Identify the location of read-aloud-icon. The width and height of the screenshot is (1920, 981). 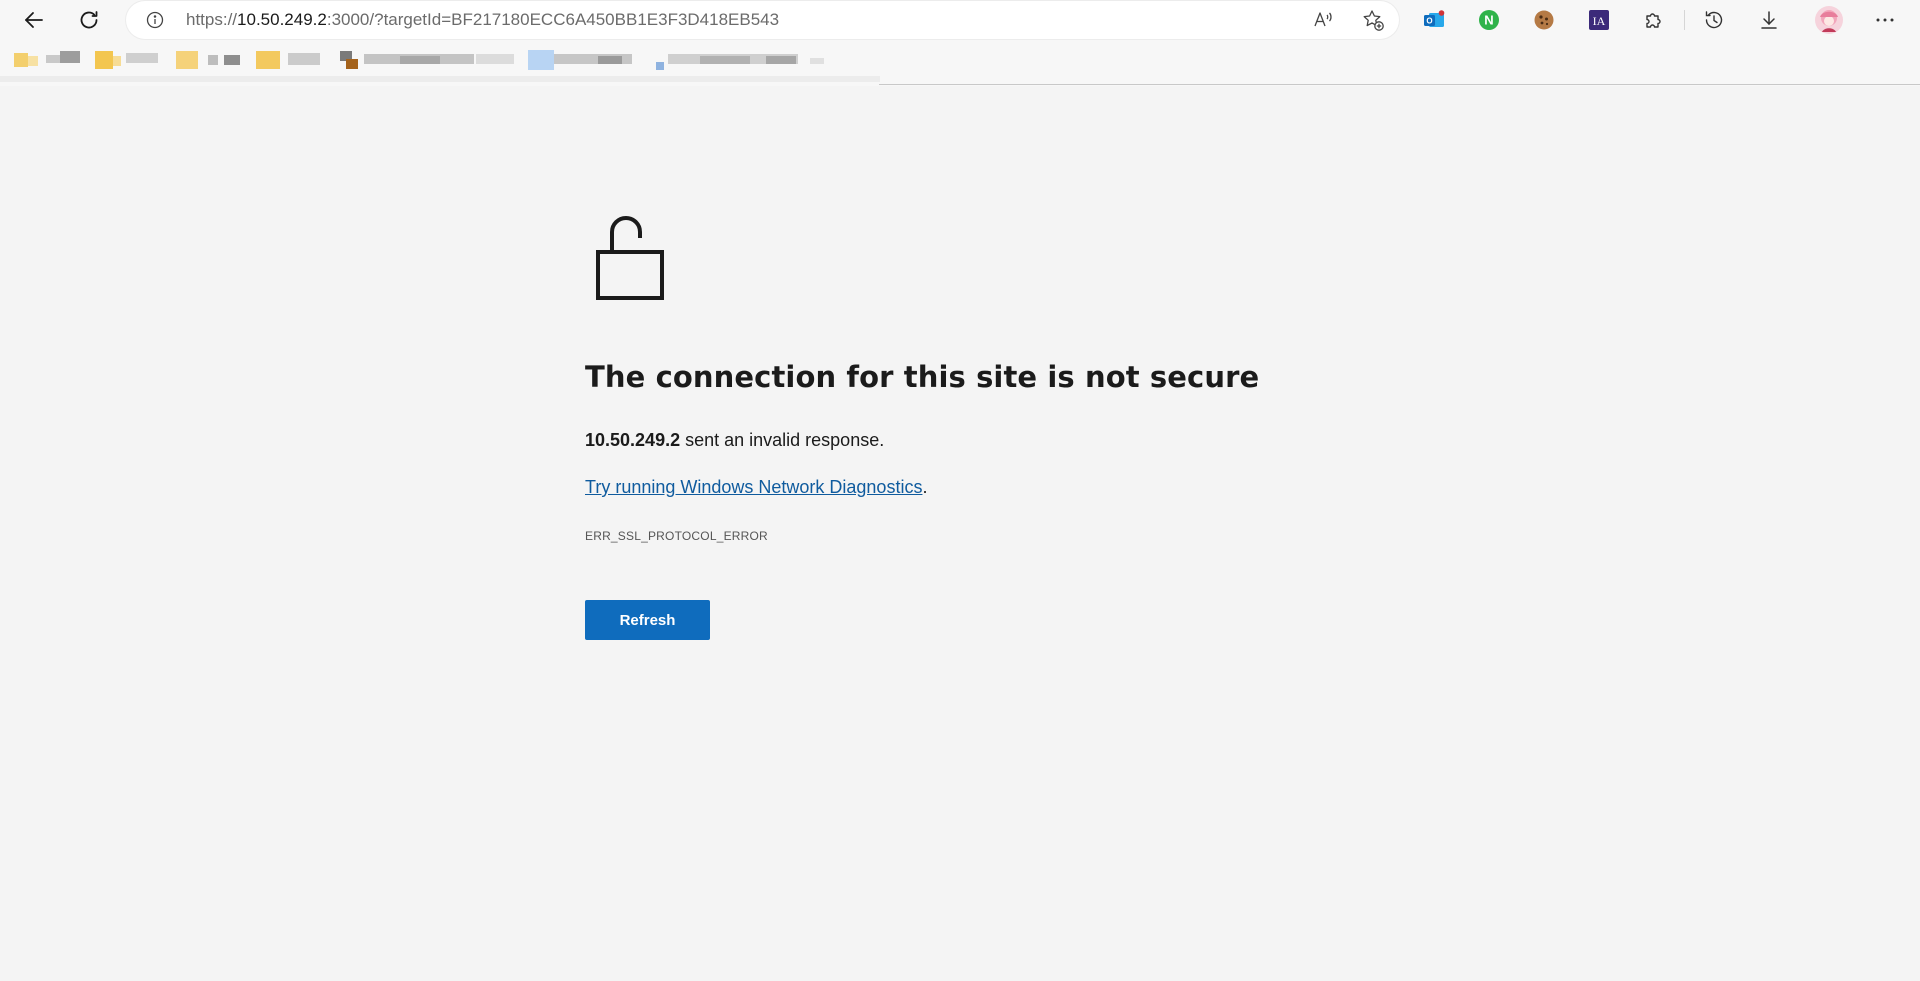
(1323, 19).